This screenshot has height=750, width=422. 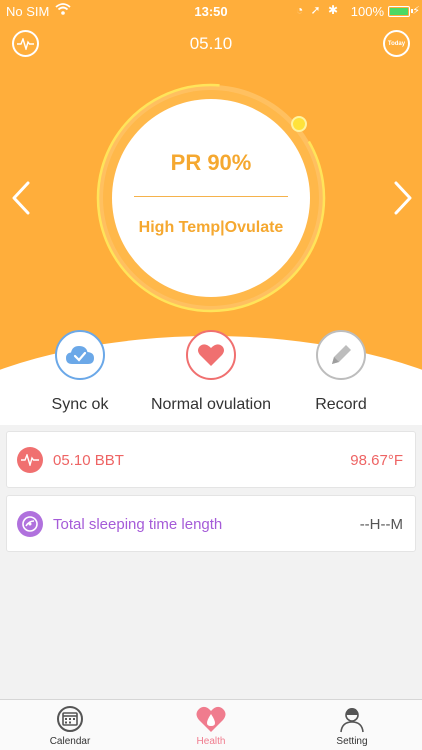 What do you see at coordinates (211, 404) in the screenshot?
I see `ovulation-label: Normal ovulation` at bounding box center [211, 404].